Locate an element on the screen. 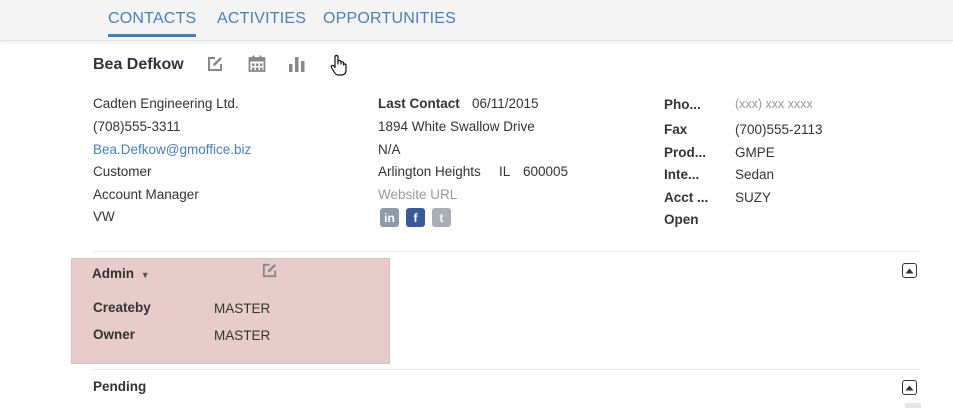 This screenshot has height=408, width=953. tab-contacts: CONTACTS is located at coordinates (152, 23).